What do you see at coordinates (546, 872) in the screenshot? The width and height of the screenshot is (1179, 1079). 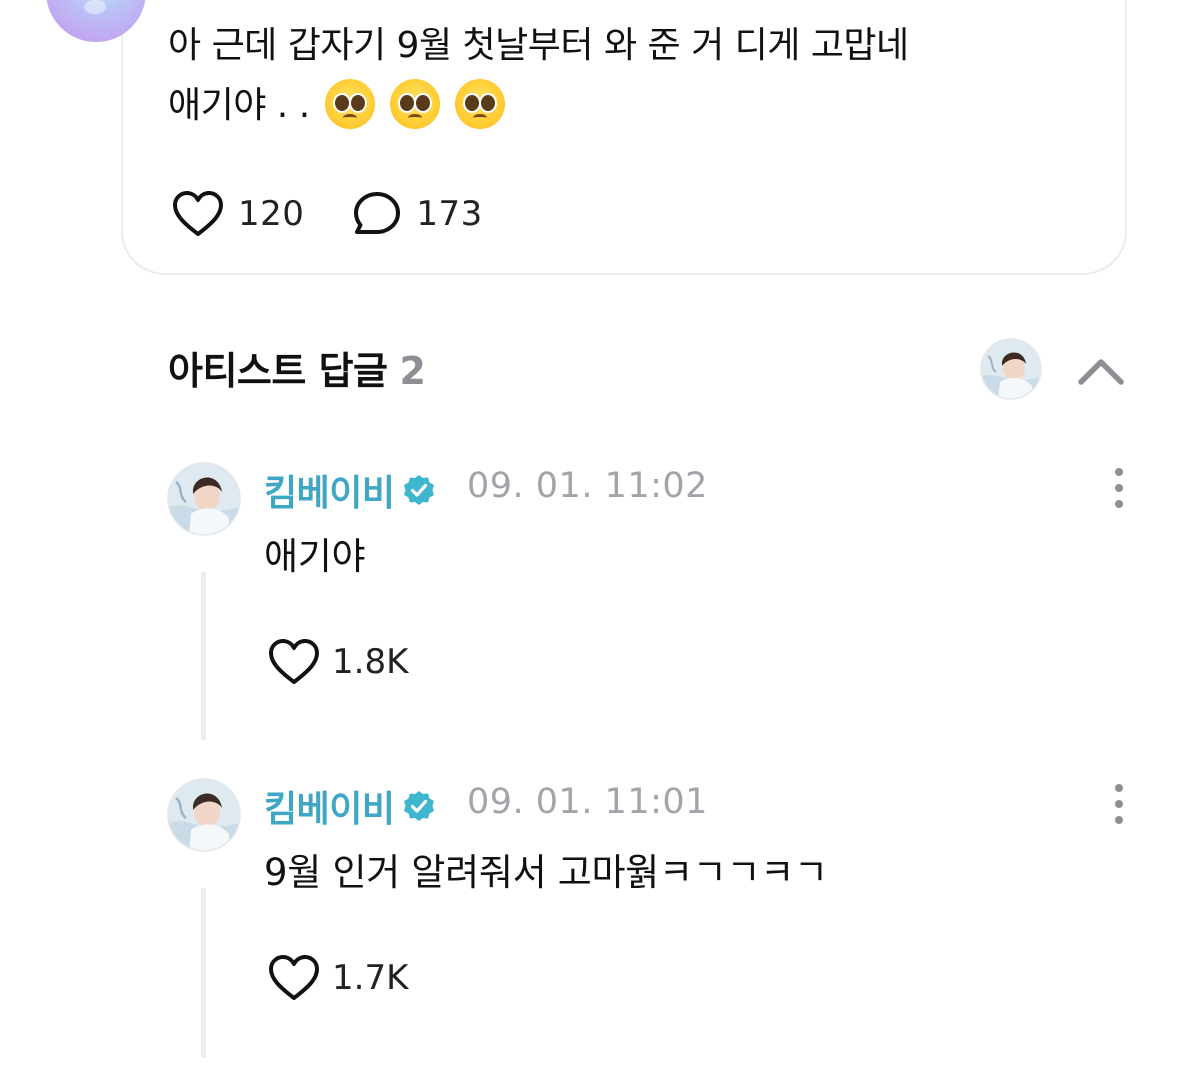 I see `reply-text: 9월 인거 알려줘서 고마웕ㅋㄱㄱㅋㄱ` at bounding box center [546, 872].